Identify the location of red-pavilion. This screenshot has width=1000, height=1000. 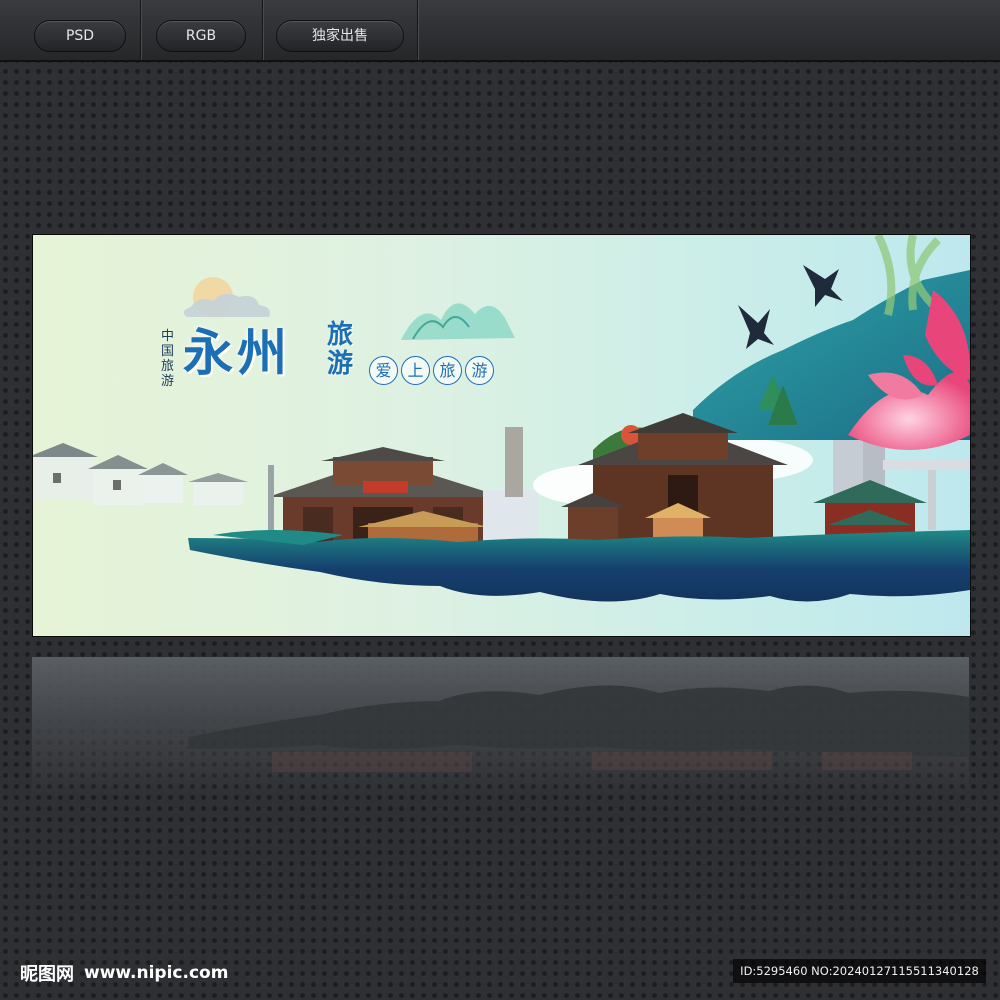
(870, 510).